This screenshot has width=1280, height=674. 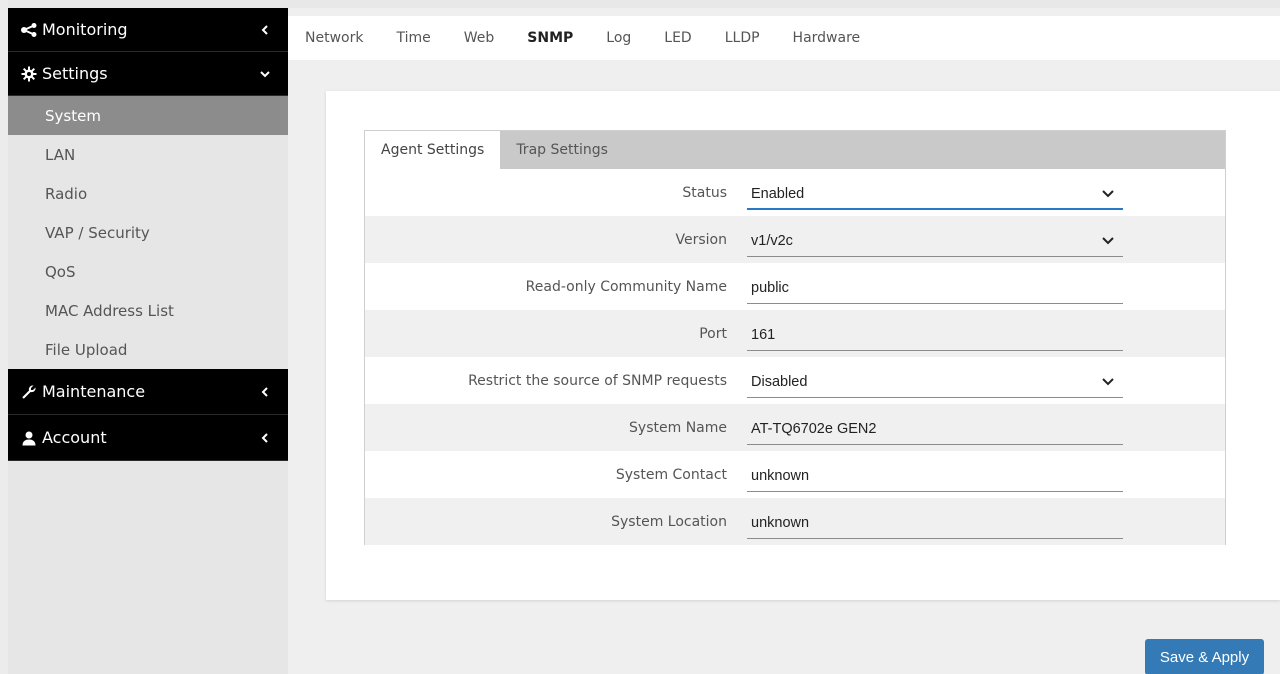 I want to click on user-icon, so click(x=29, y=438).